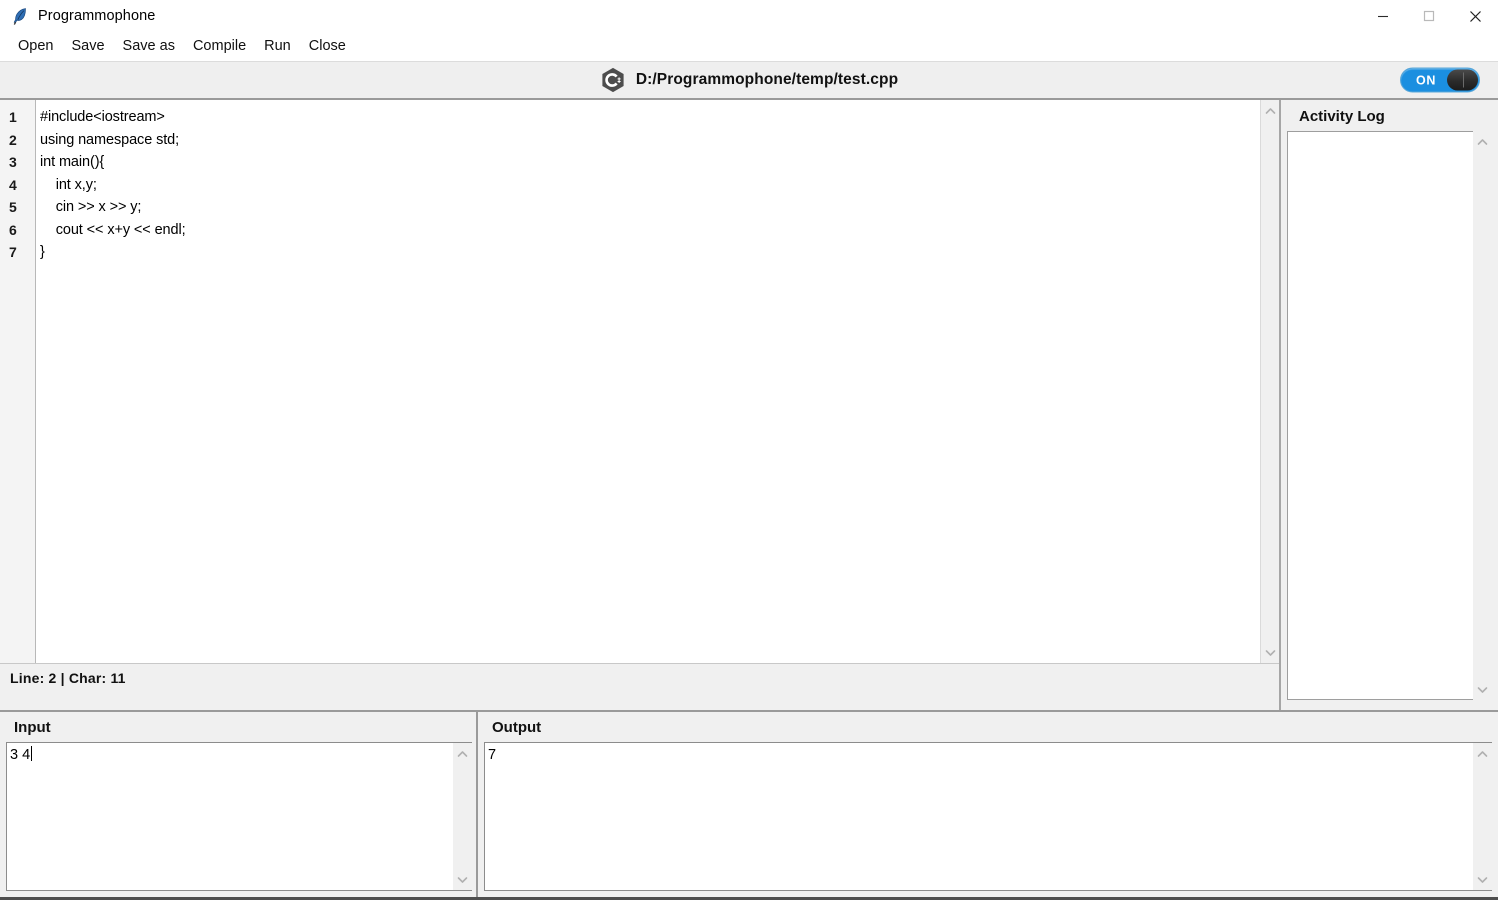 This screenshot has width=1498, height=900. What do you see at coordinates (13, 207) in the screenshot?
I see `line-number: 5` at bounding box center [13, 207].